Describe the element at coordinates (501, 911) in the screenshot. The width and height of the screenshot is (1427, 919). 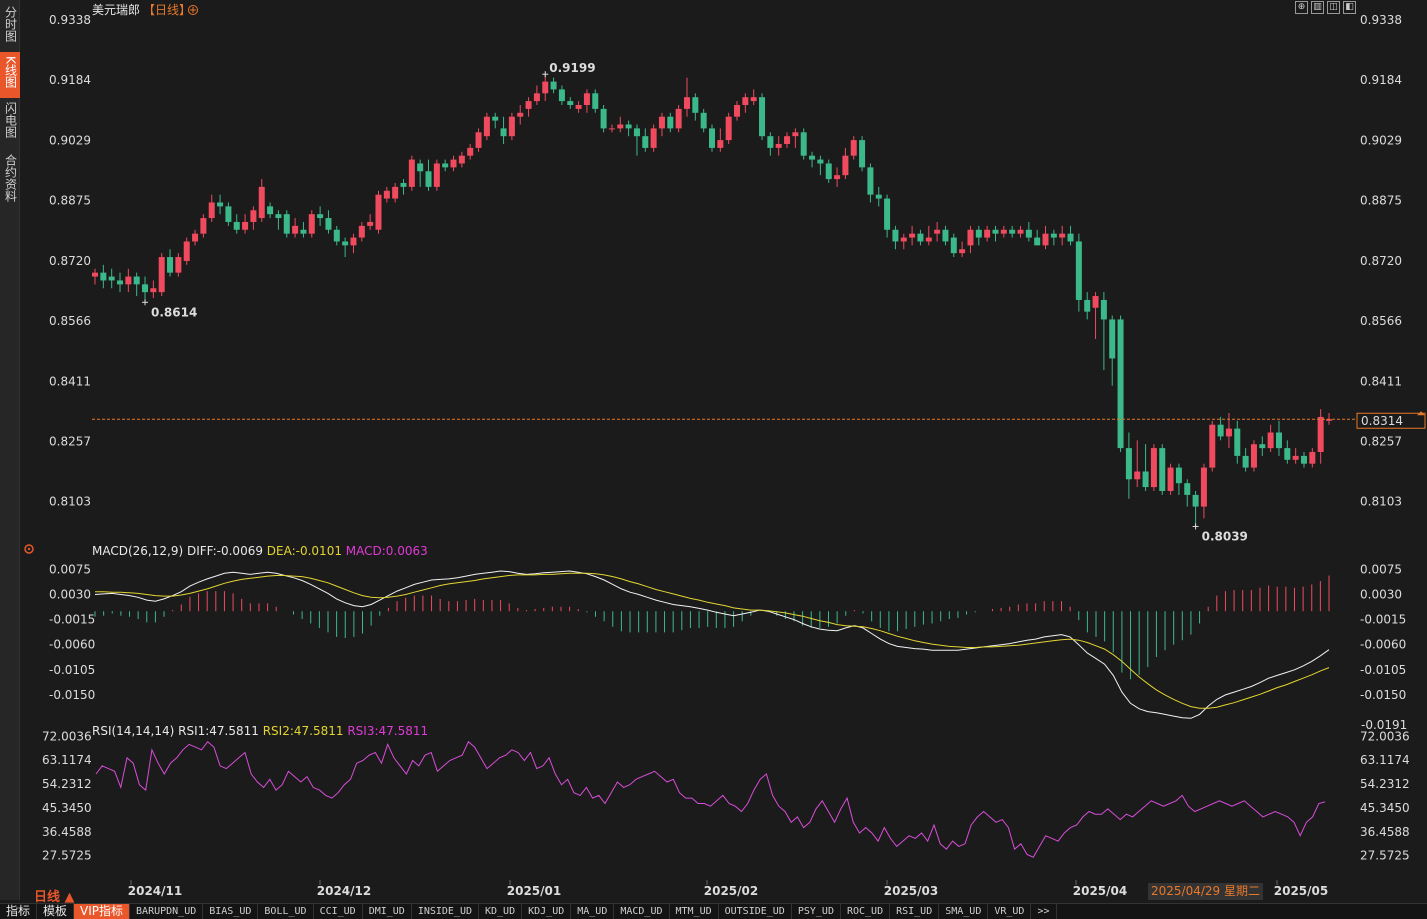
I see `indicator-tab: KD_UD` at that location.